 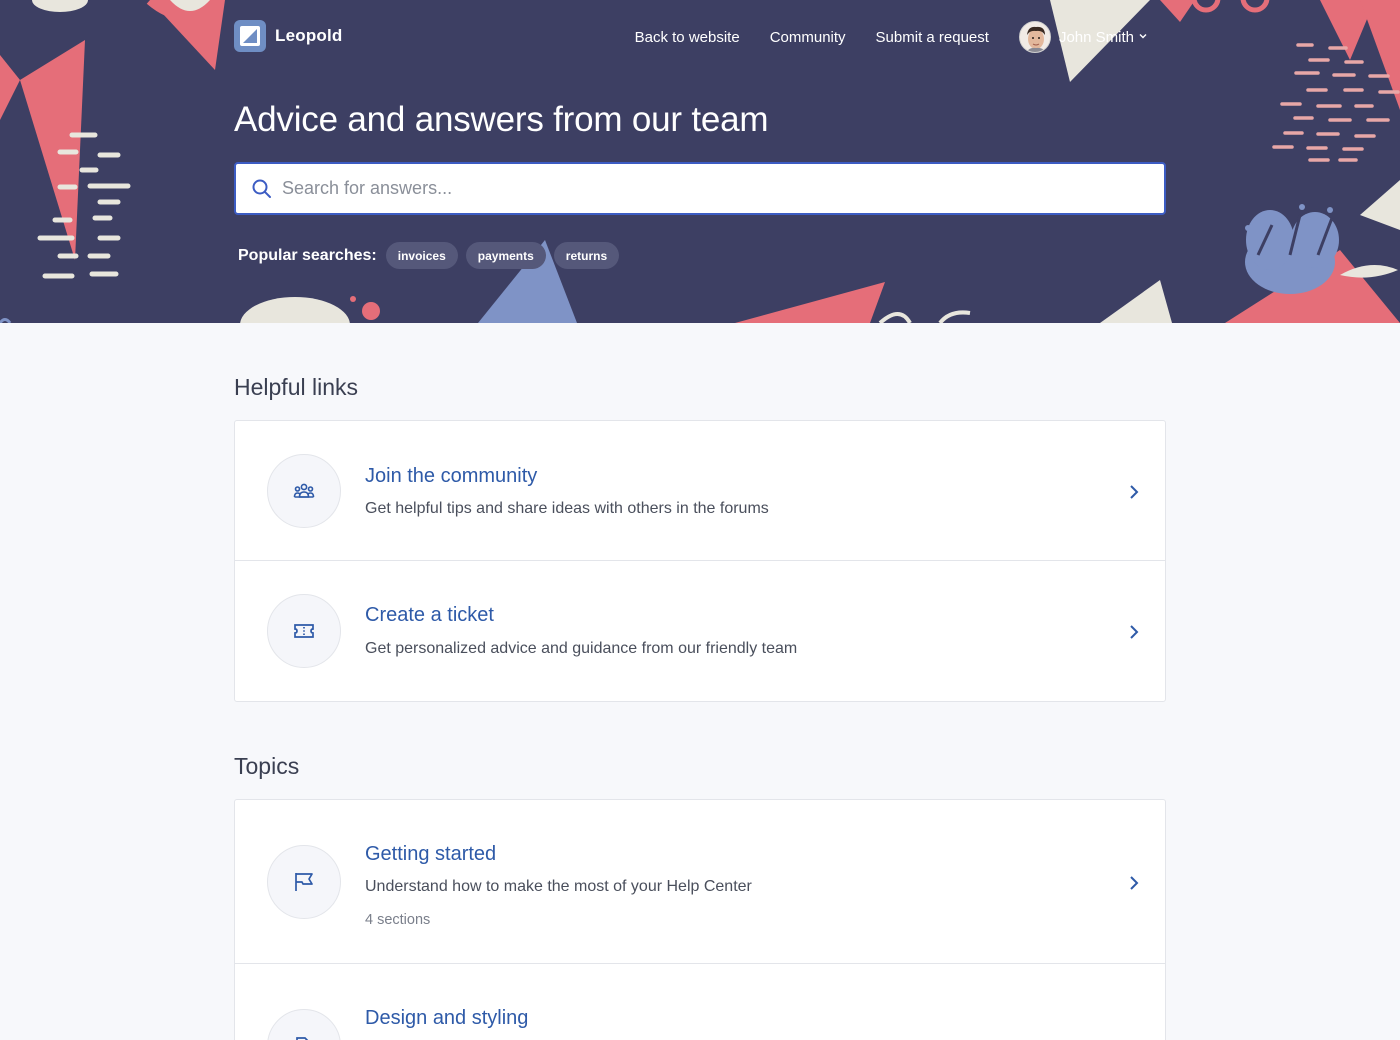 I want to click on search-input, so click(x=712, y=188).